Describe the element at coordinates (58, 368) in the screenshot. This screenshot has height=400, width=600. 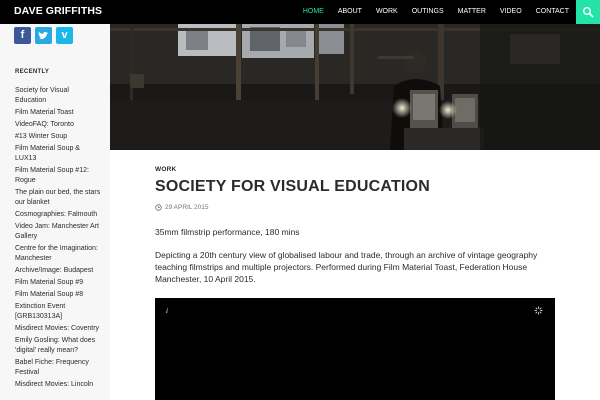
I see `recent-post-link: Babel Fiche: Frequency Festival` at that location.